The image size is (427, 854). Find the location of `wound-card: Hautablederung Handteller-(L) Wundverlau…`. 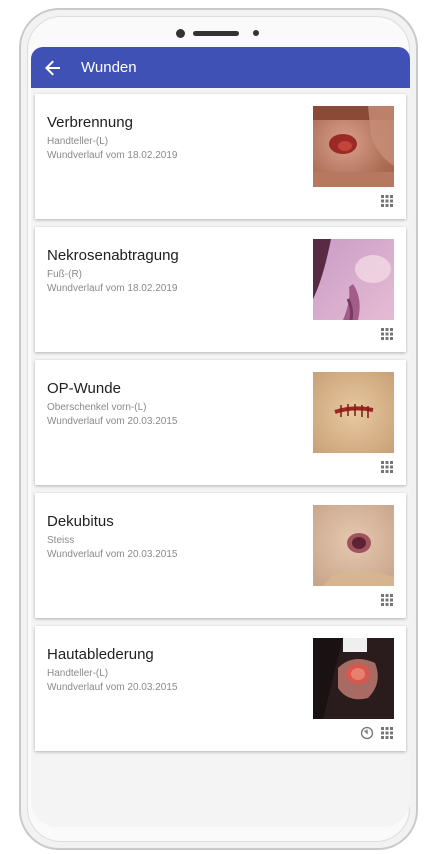

wound-card: Hautablederung Handteller-(L) Wundverlau… is located at coordinates (220, 688).